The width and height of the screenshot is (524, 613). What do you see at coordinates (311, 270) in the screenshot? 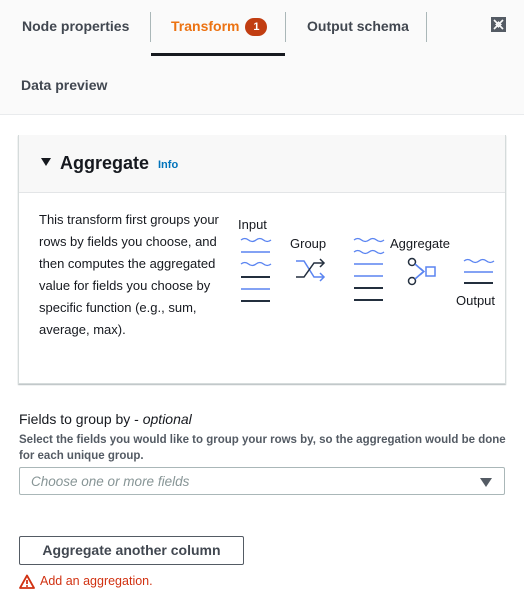
I see `shuffle-icon` at bounding box center [311, 270].